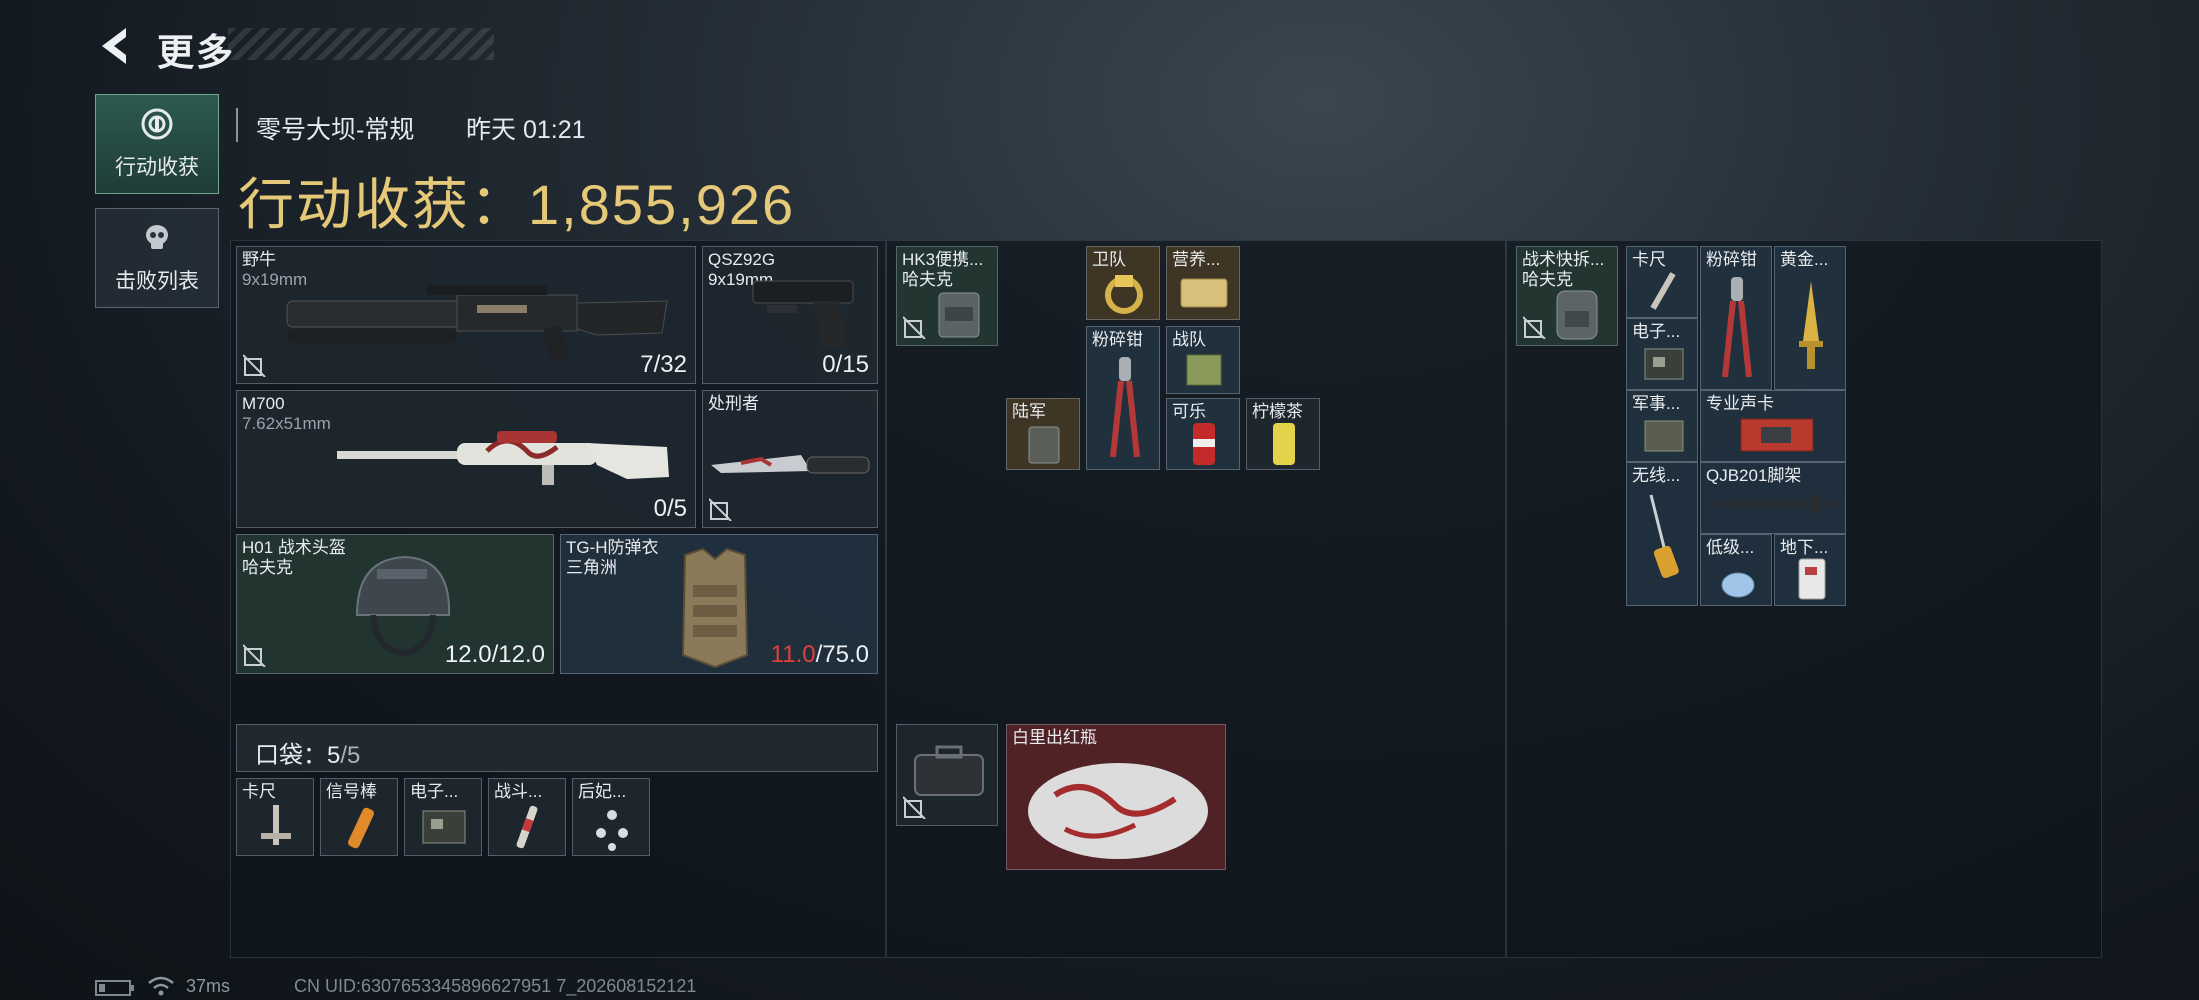 This screenshot has width=2199, height=1000. What do you see at coordinates (790, 459) in the screenshot?
I see `melee-slot: 处刑者` at bounding box center [790, 459].